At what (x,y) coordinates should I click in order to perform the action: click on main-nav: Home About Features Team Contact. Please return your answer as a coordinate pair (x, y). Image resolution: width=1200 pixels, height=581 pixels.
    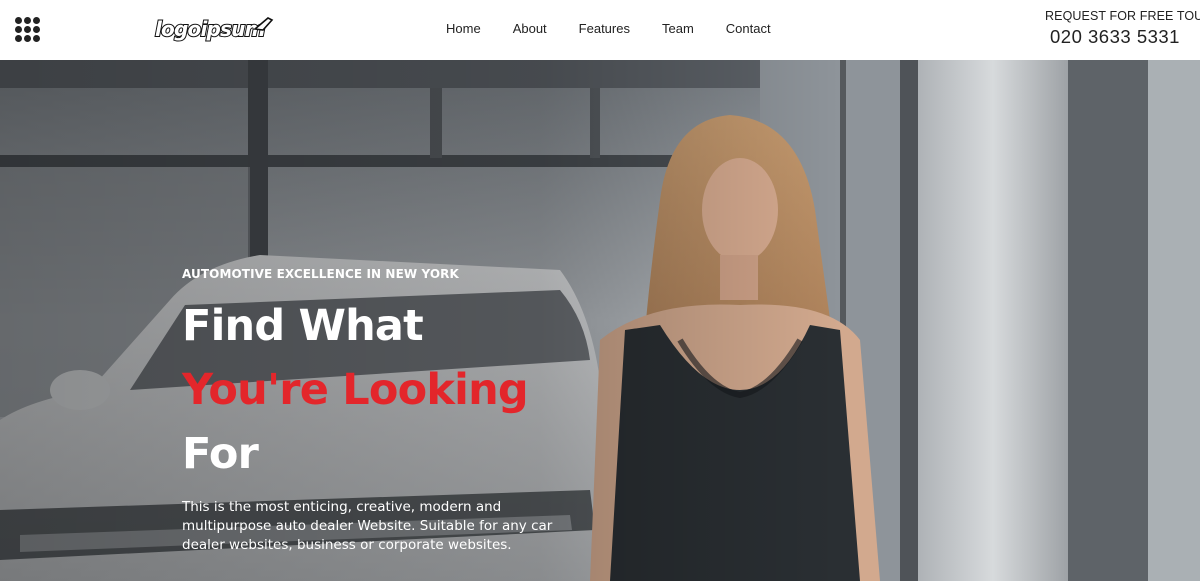
    Looking at the image, I should click on (608, 29).